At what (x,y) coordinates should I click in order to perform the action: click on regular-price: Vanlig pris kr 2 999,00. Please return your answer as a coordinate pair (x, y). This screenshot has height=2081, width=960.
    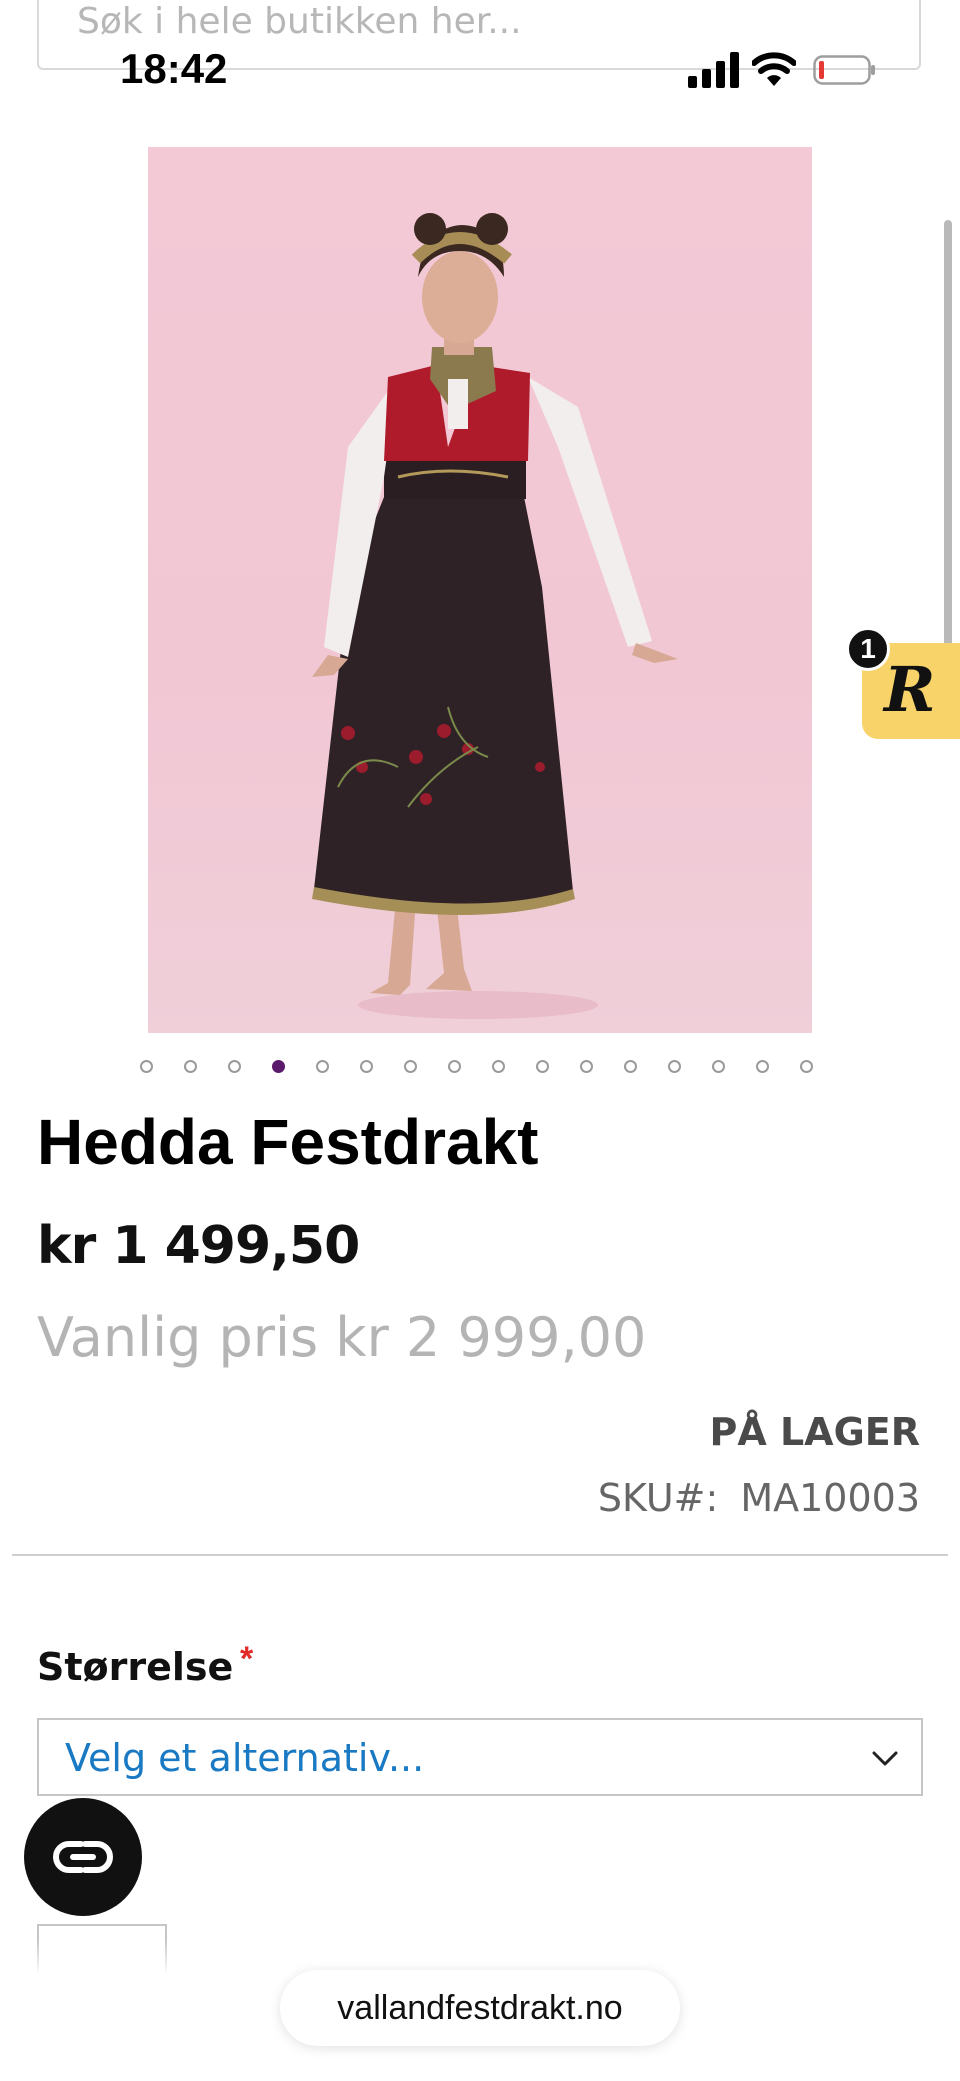
    Looking at the image, I should click on (342, 1337).